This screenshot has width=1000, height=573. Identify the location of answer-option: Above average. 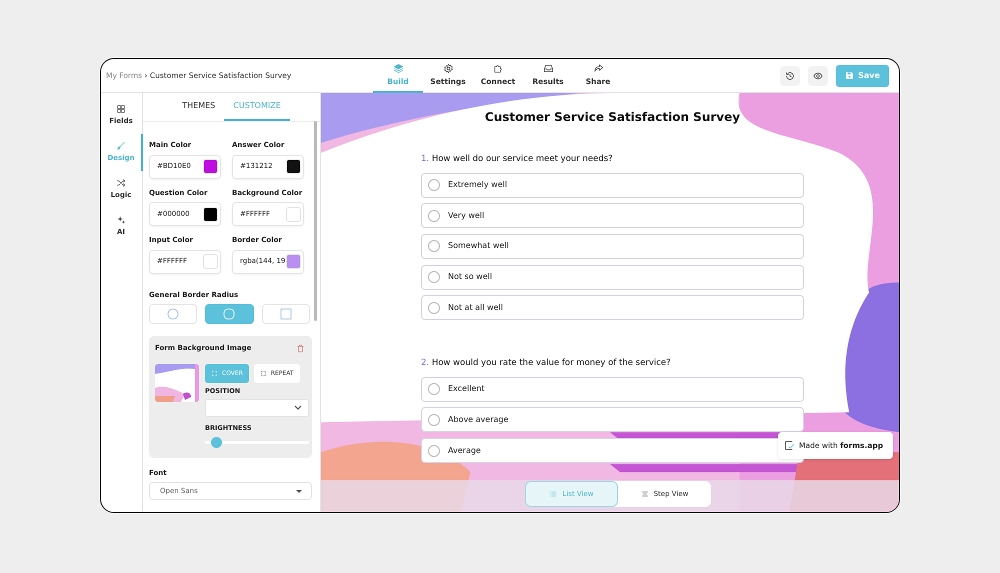
(612, 419).